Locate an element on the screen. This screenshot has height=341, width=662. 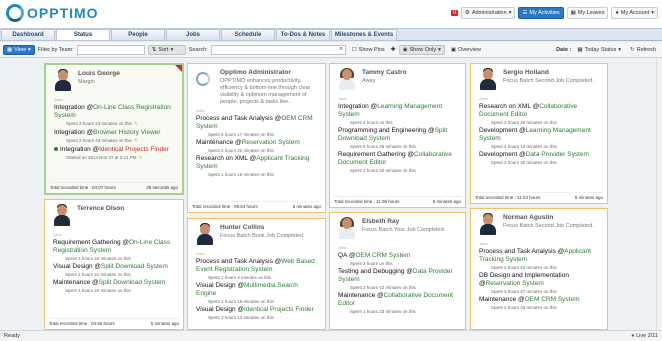
person-name: Hunter Collins is located at coordinates (242, 227).